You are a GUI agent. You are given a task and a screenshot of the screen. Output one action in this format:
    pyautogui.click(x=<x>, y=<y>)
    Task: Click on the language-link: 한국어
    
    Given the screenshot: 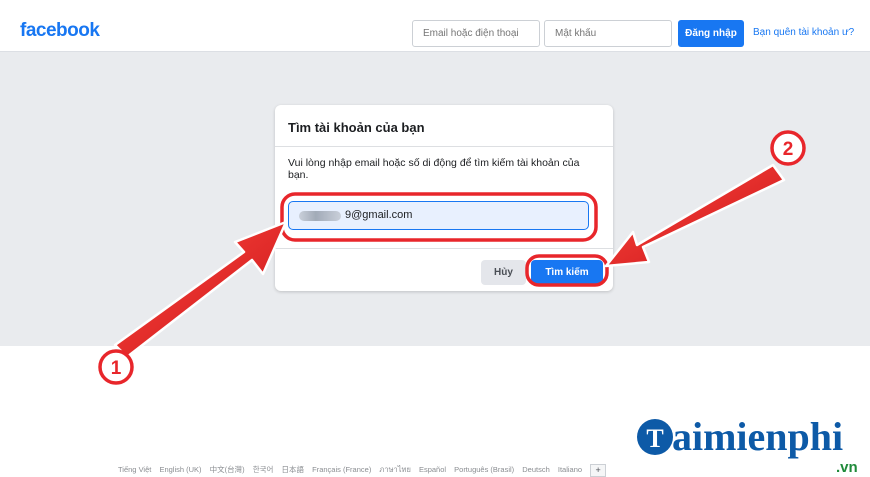 What is the action you would take?
    pyautogui.click(x=263, y=469)
    